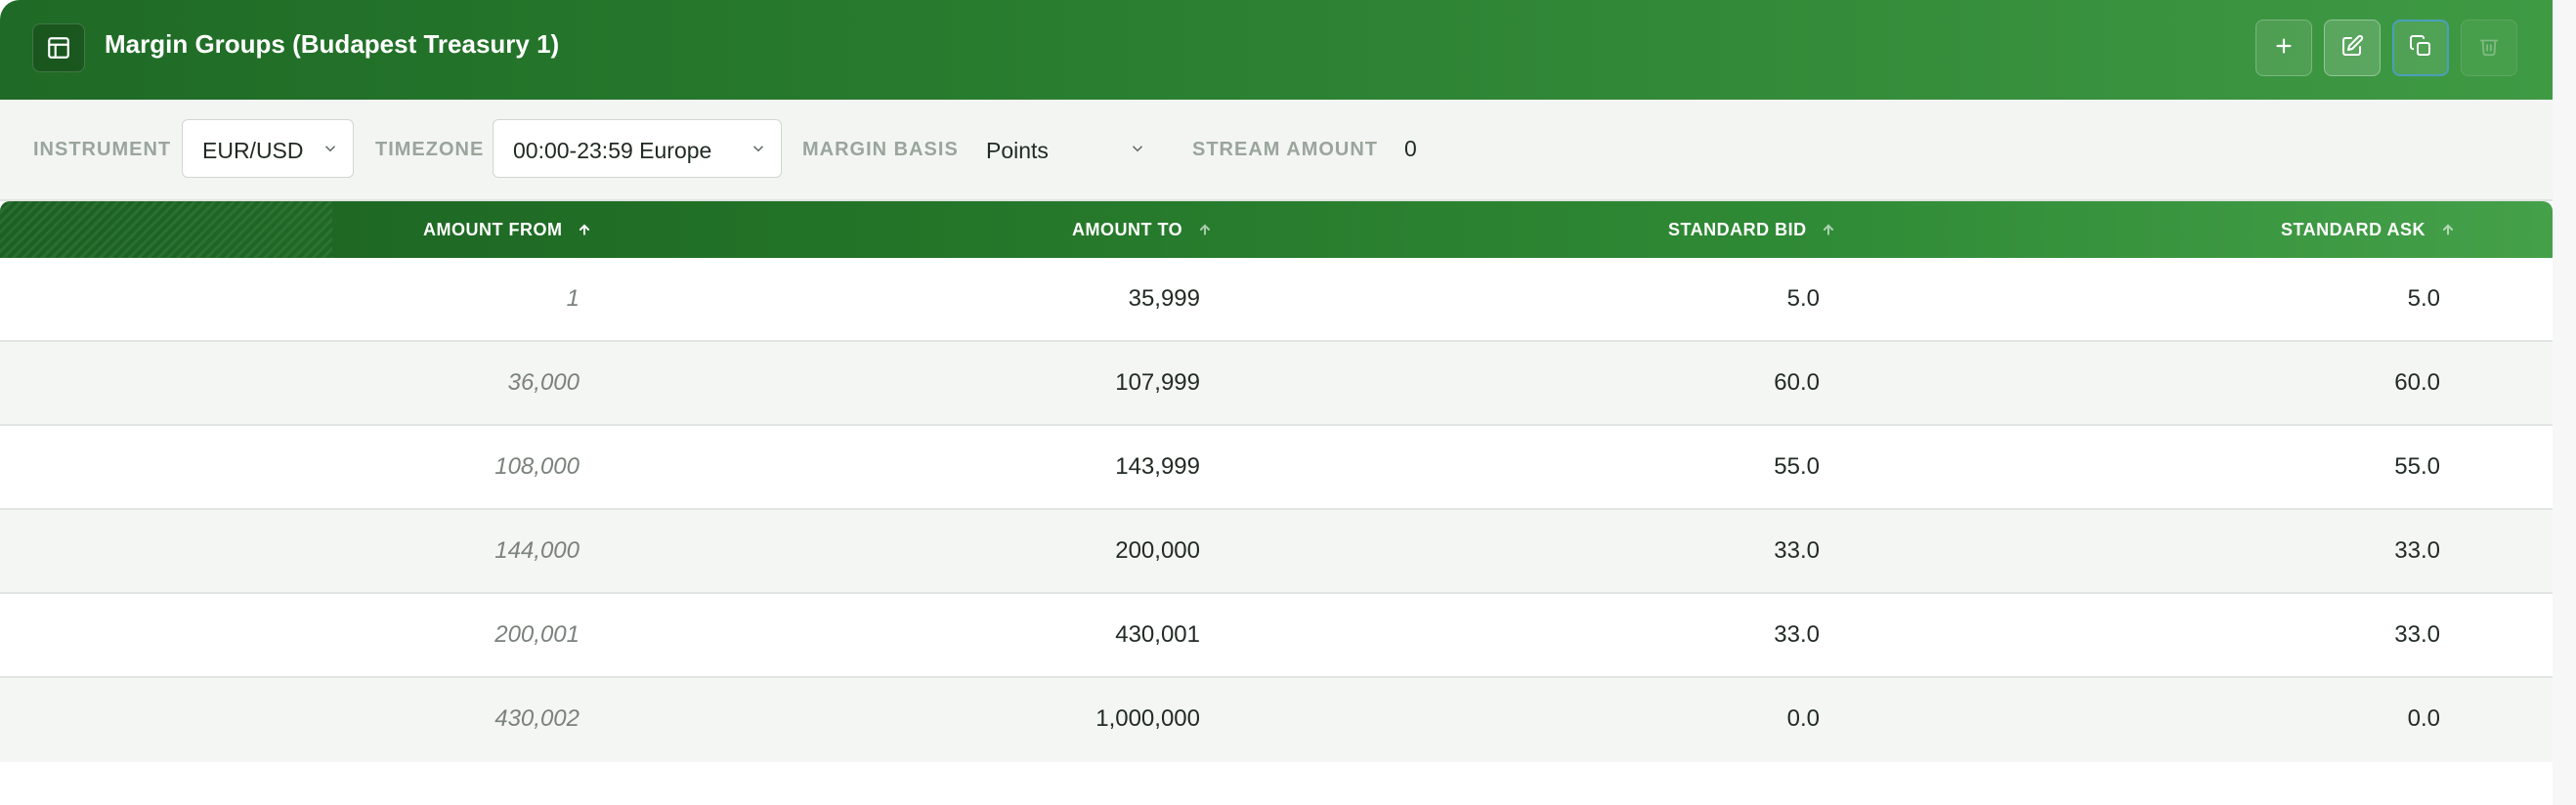 The image size is (2576, 805). What do you see at coordinates (2423, 718) in the screenshot?
I see `cell-standard-ask: 0.0` at bounding box center [2423, 718].